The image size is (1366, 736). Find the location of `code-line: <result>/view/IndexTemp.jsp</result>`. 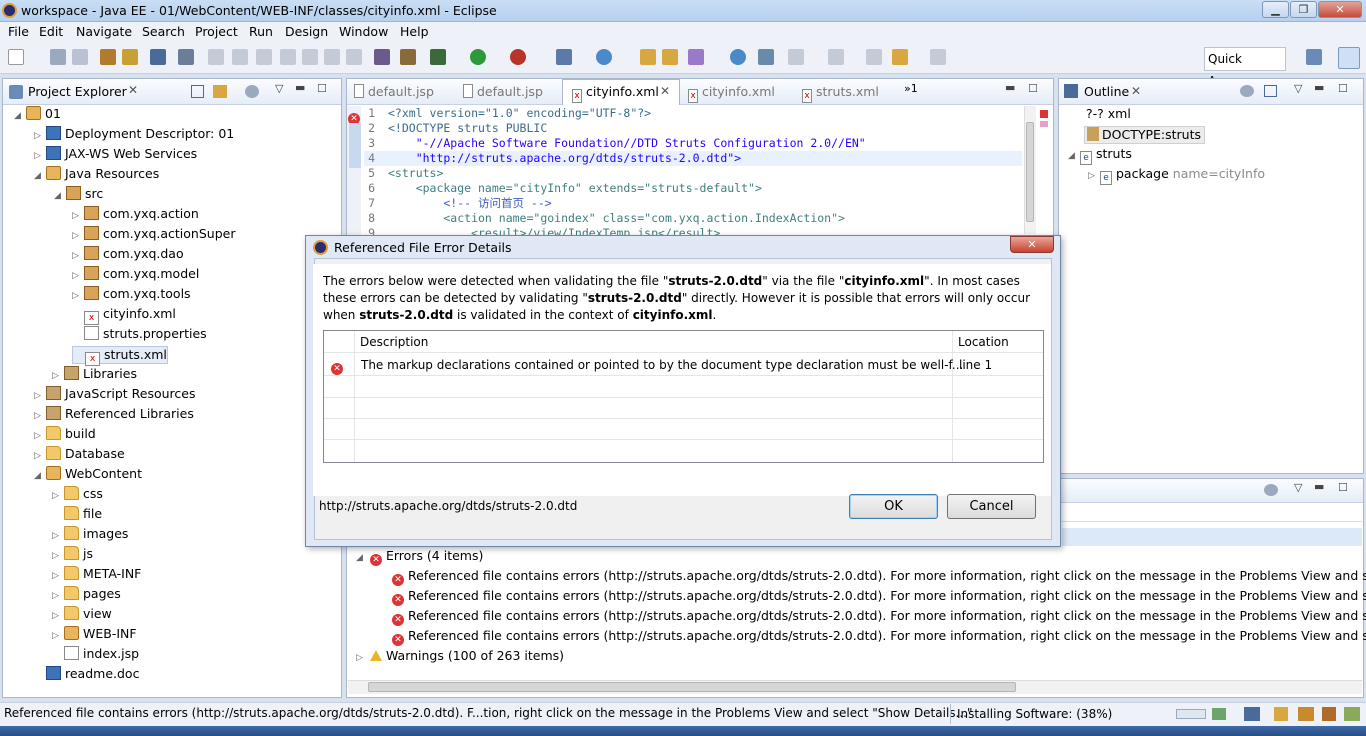

code-line: <result>/view/IndexTemp.jsp</result> is located at coordinates (554, 230).